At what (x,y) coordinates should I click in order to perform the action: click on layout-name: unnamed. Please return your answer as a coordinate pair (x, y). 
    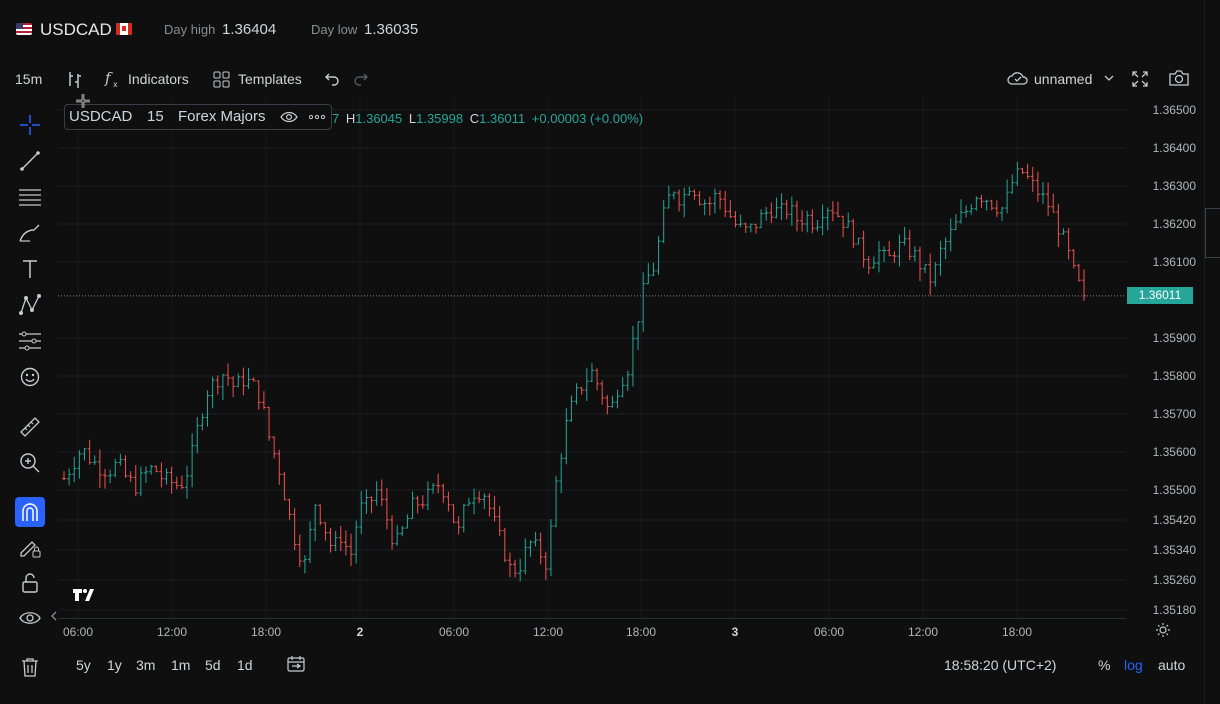
    Looking at the image, I should click on (1063, 79).